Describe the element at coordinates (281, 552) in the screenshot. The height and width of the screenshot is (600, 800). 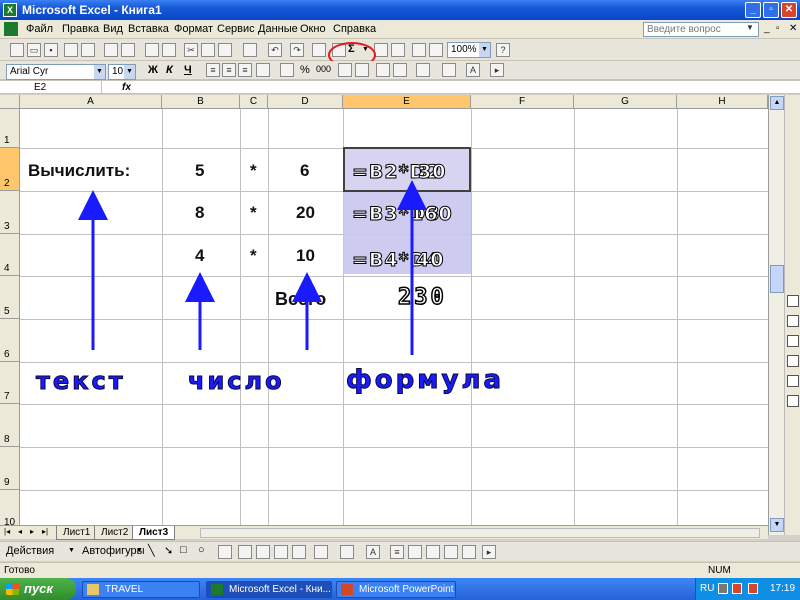
I see `clipart-icon` at that location.